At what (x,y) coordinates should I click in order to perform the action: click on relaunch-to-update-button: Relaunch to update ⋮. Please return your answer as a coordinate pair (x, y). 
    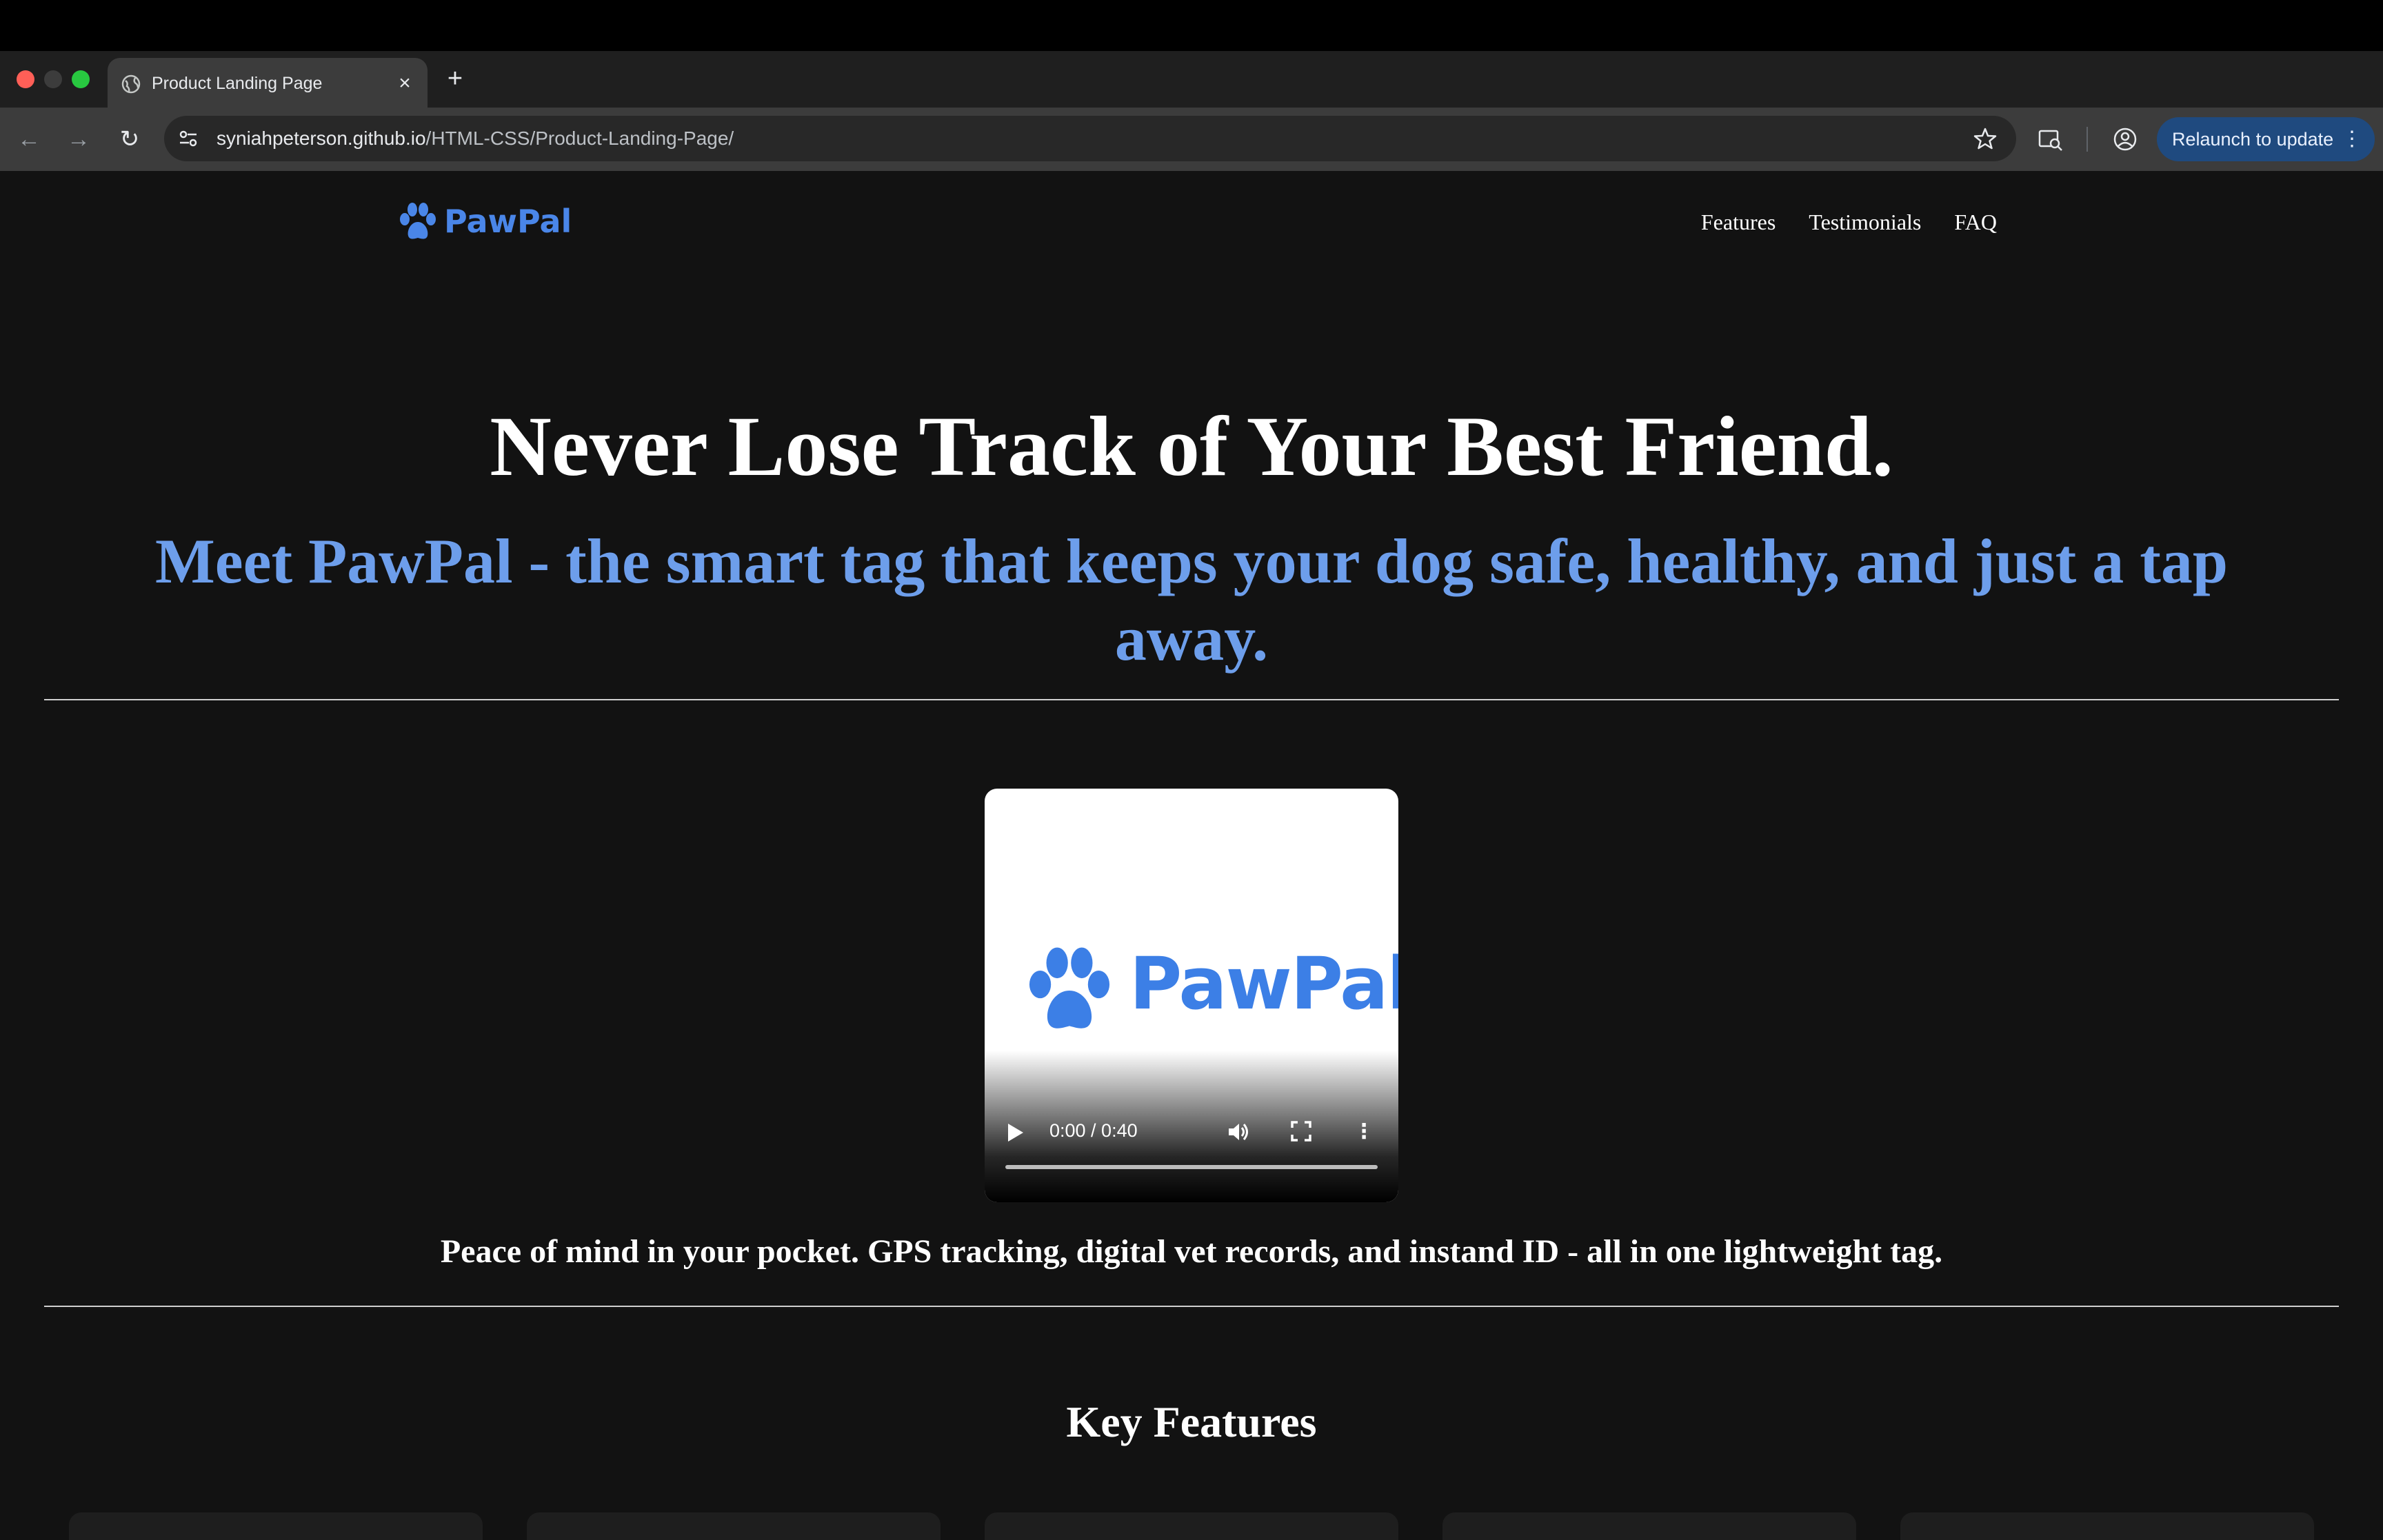
    Looking at the image, I should click on (2266, 139).